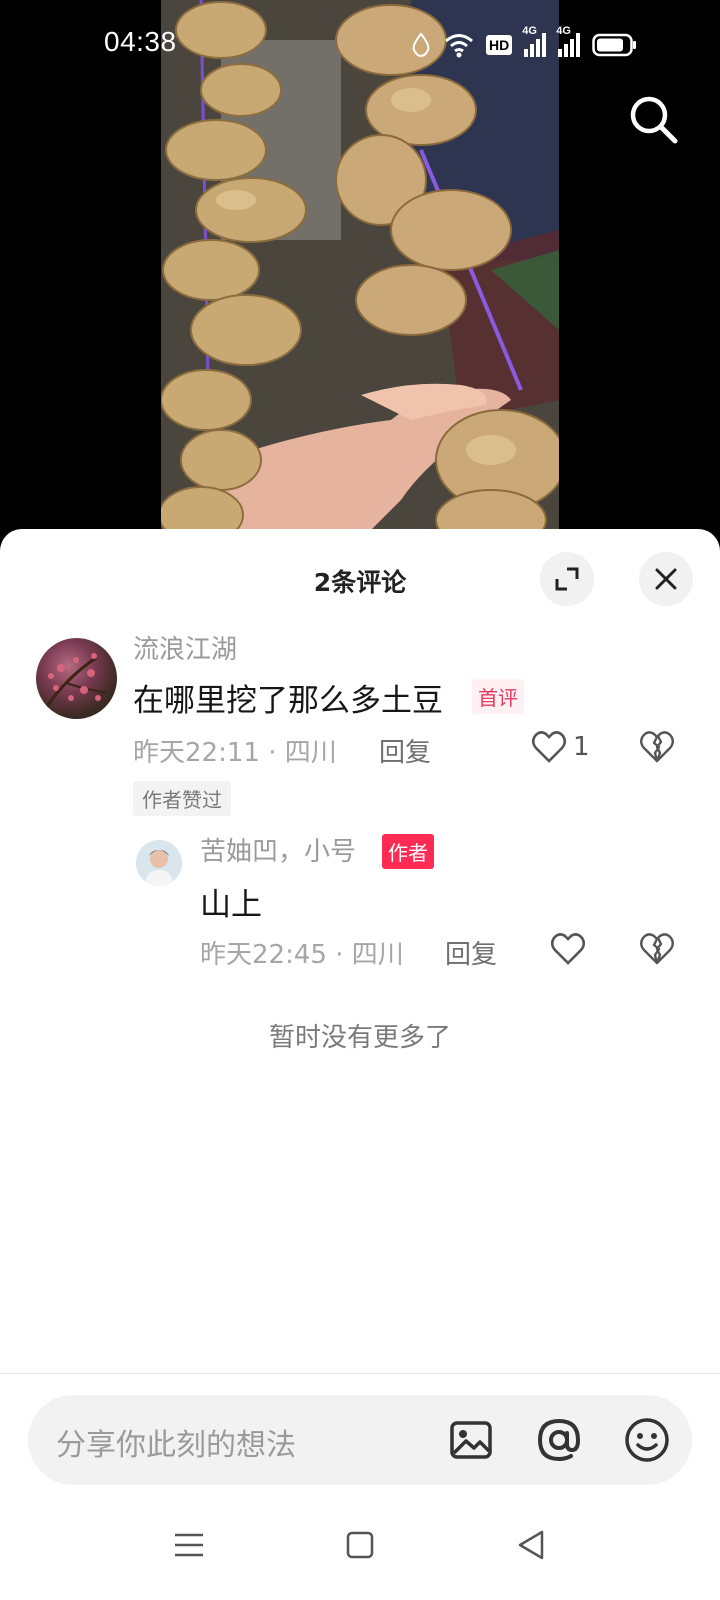  I want to click on battery-icon, so click(614, 45).